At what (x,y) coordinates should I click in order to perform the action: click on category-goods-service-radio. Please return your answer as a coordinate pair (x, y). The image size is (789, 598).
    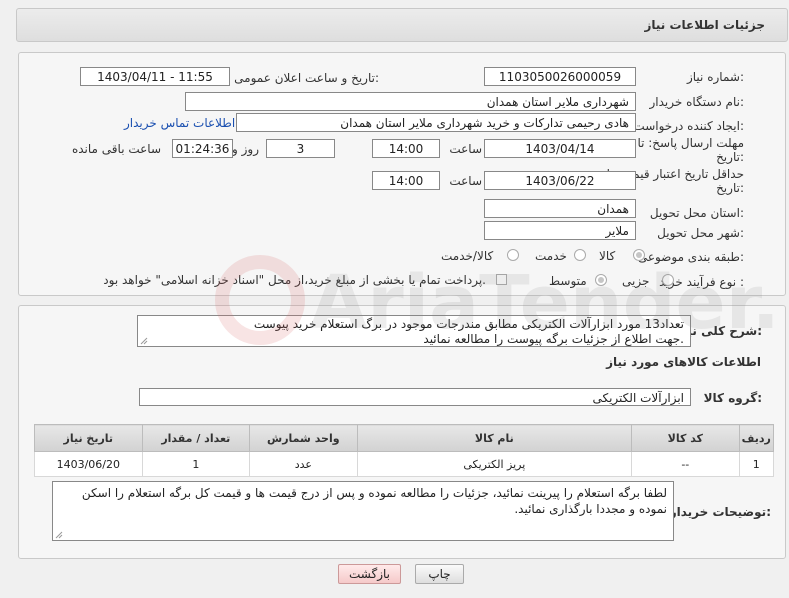
    Looking at the image, I should click on (513, 255).